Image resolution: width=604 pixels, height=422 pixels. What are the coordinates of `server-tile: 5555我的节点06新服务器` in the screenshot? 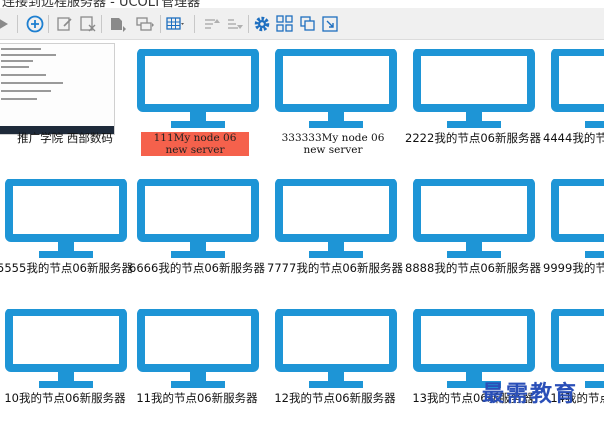 It's located at (66, 231).